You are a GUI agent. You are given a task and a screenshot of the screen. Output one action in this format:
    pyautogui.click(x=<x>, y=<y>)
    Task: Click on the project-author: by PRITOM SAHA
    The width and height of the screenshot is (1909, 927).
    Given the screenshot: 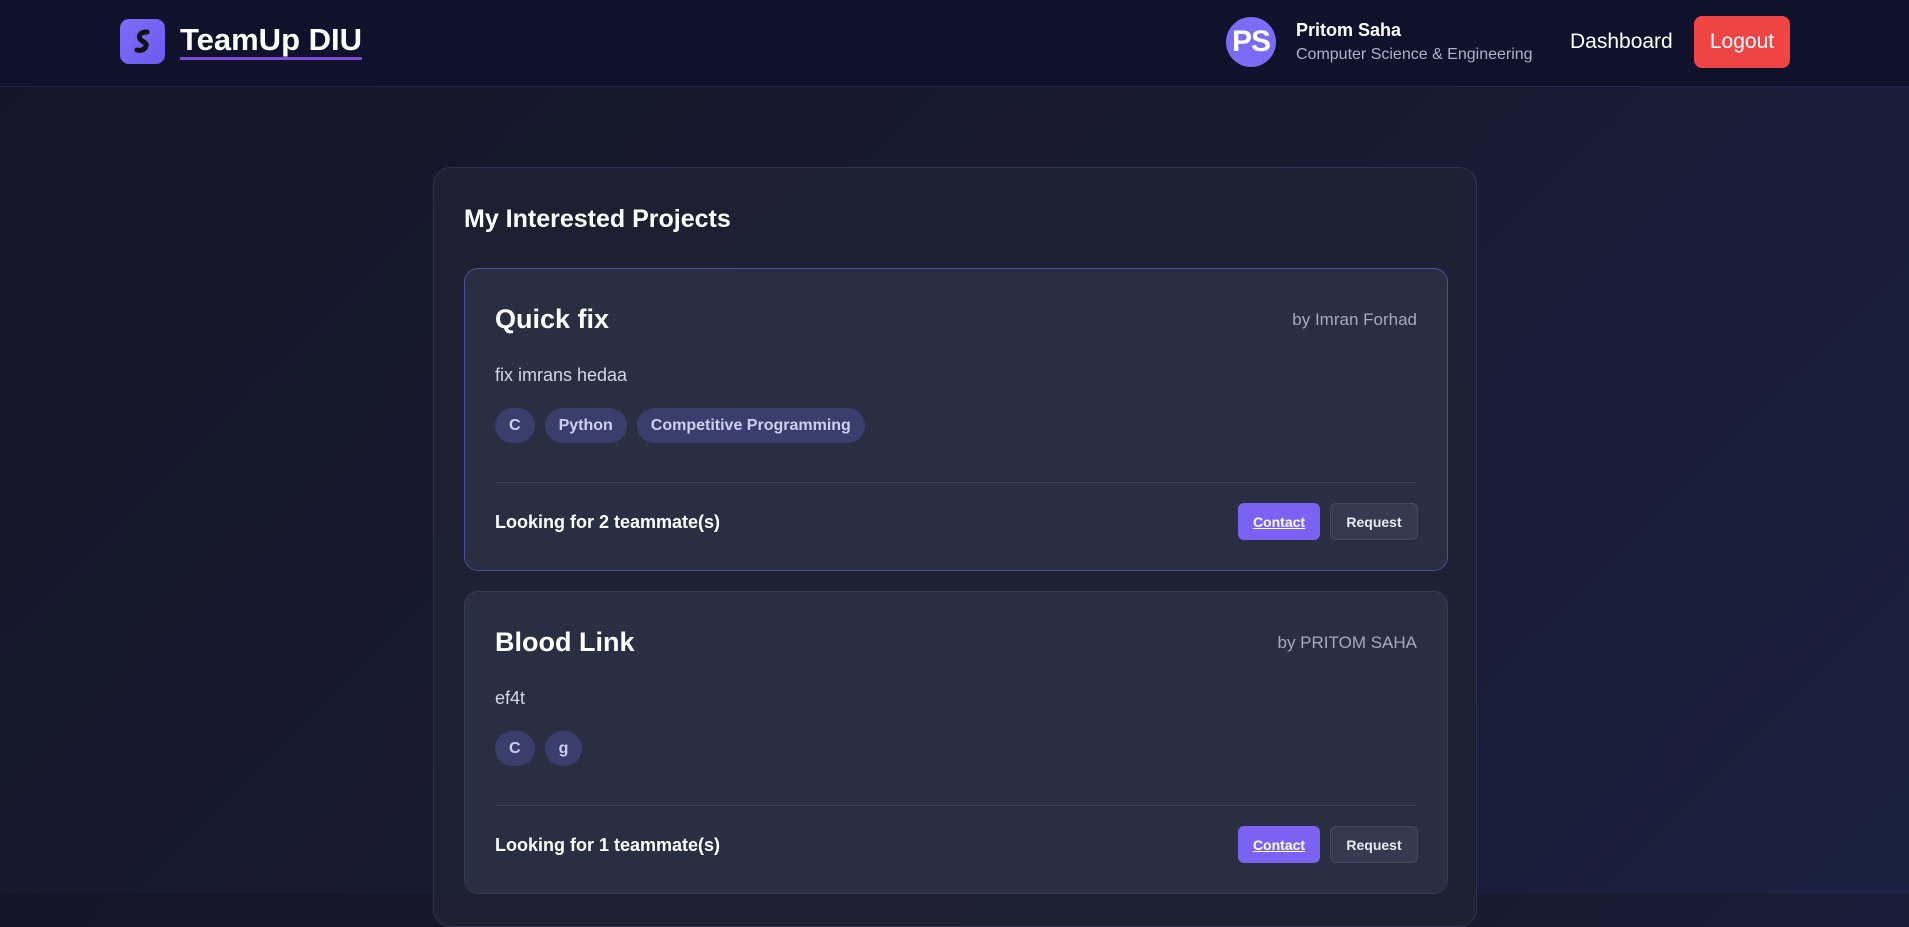 What is the action you would take?
    pyautogui.click(x=1347, y=642)
    